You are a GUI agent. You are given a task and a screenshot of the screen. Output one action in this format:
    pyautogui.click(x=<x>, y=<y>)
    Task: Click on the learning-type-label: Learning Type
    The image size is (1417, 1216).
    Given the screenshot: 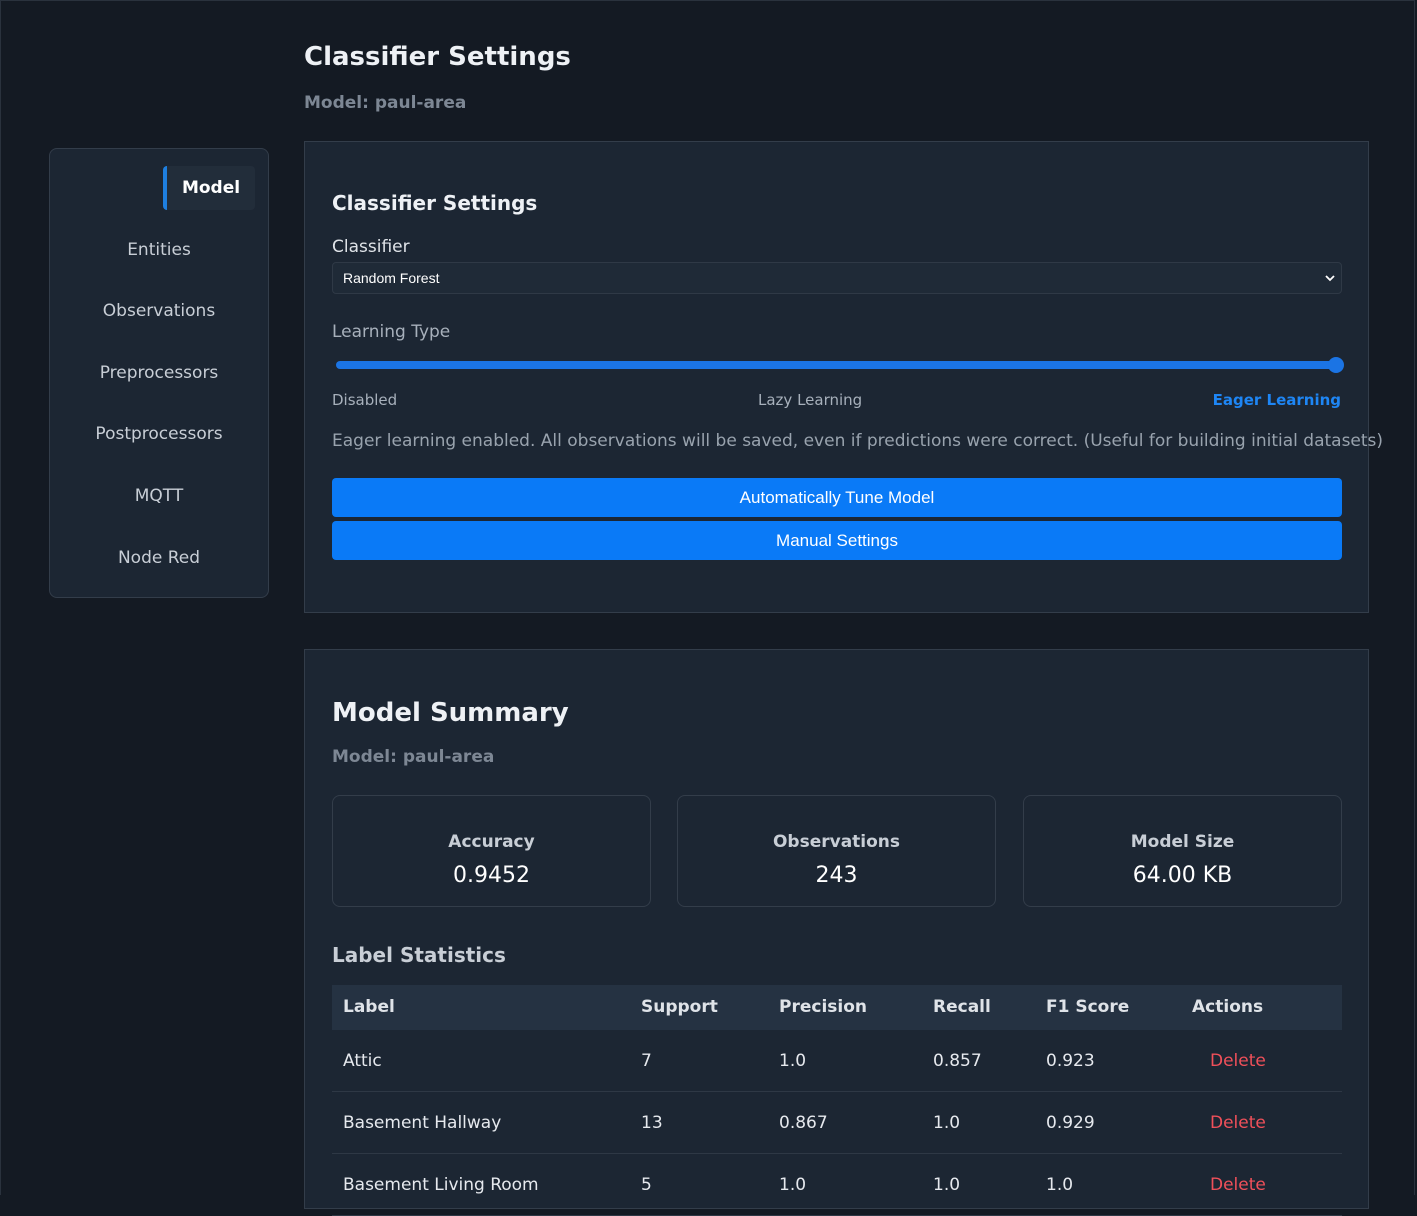 What is the action you would take?
    pyautogui.click(x=391, y=332)
    